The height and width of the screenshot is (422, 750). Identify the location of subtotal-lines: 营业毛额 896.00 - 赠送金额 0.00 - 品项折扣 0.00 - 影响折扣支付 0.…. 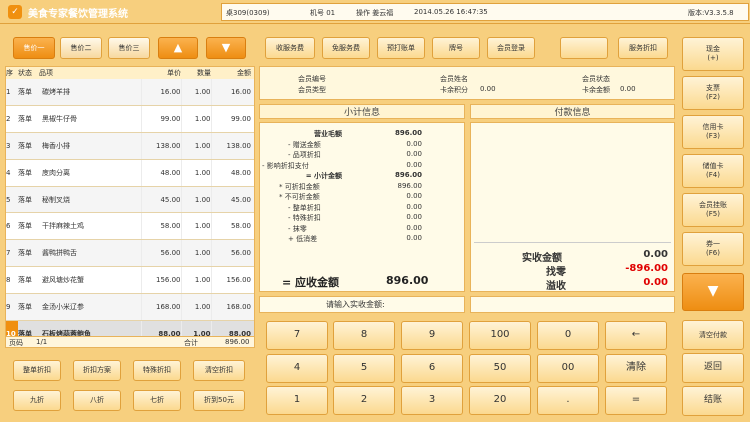
(347, 187).